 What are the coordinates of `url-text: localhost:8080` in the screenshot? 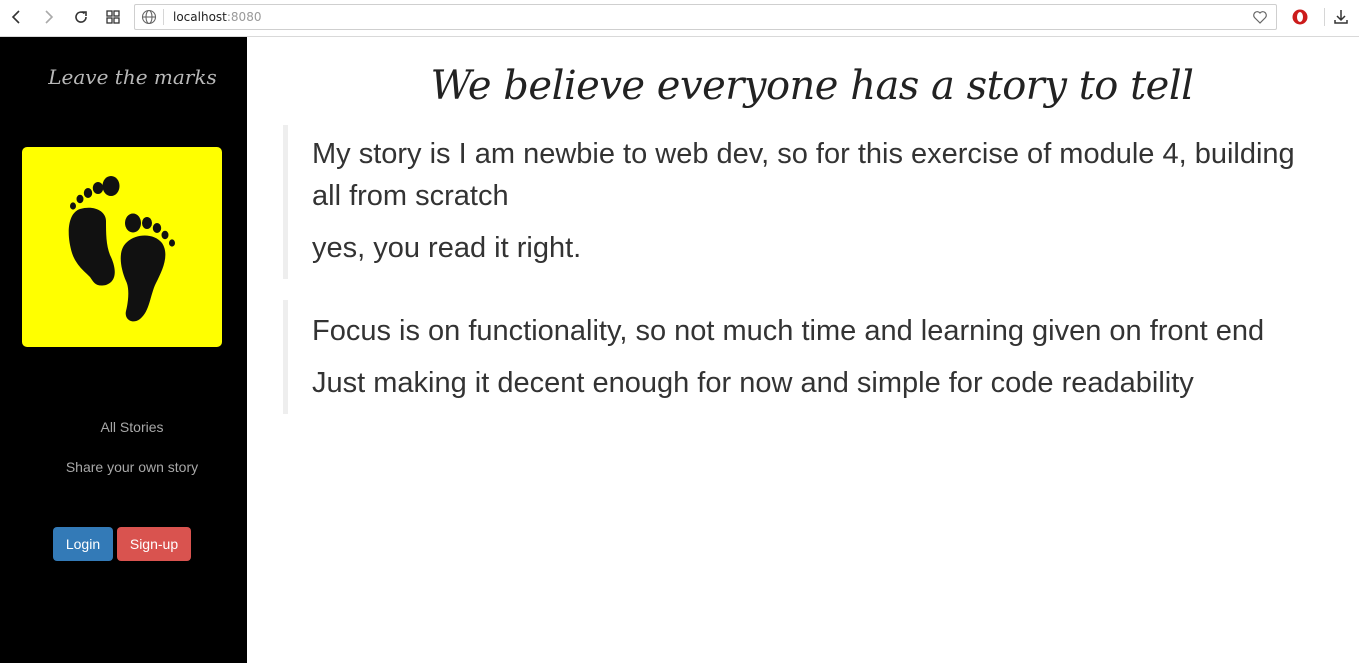 It's located at (217, 17).